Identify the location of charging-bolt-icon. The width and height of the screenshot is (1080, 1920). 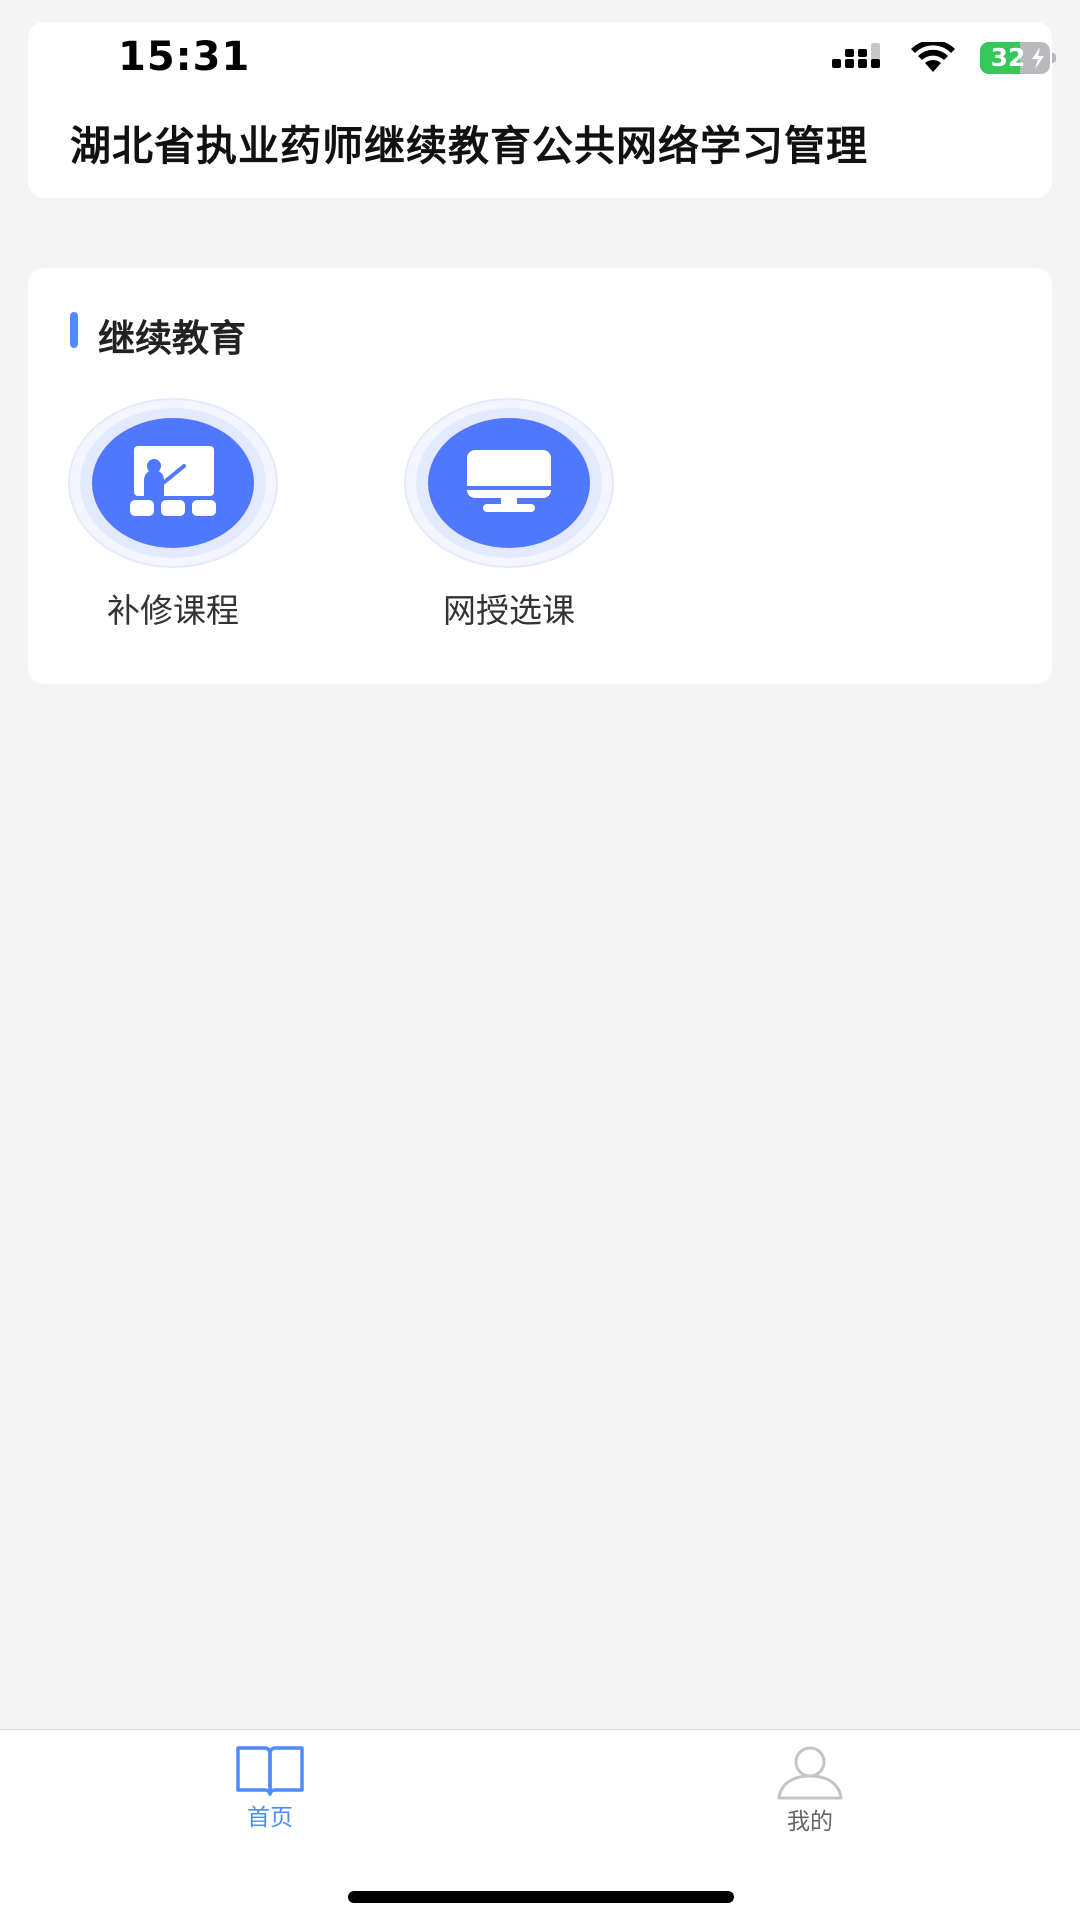
(1038, 60).